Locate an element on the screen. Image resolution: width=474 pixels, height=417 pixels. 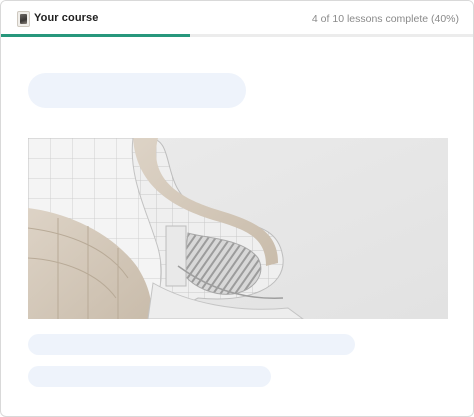
progress-bar-fill is located at coordinates (95, 35).